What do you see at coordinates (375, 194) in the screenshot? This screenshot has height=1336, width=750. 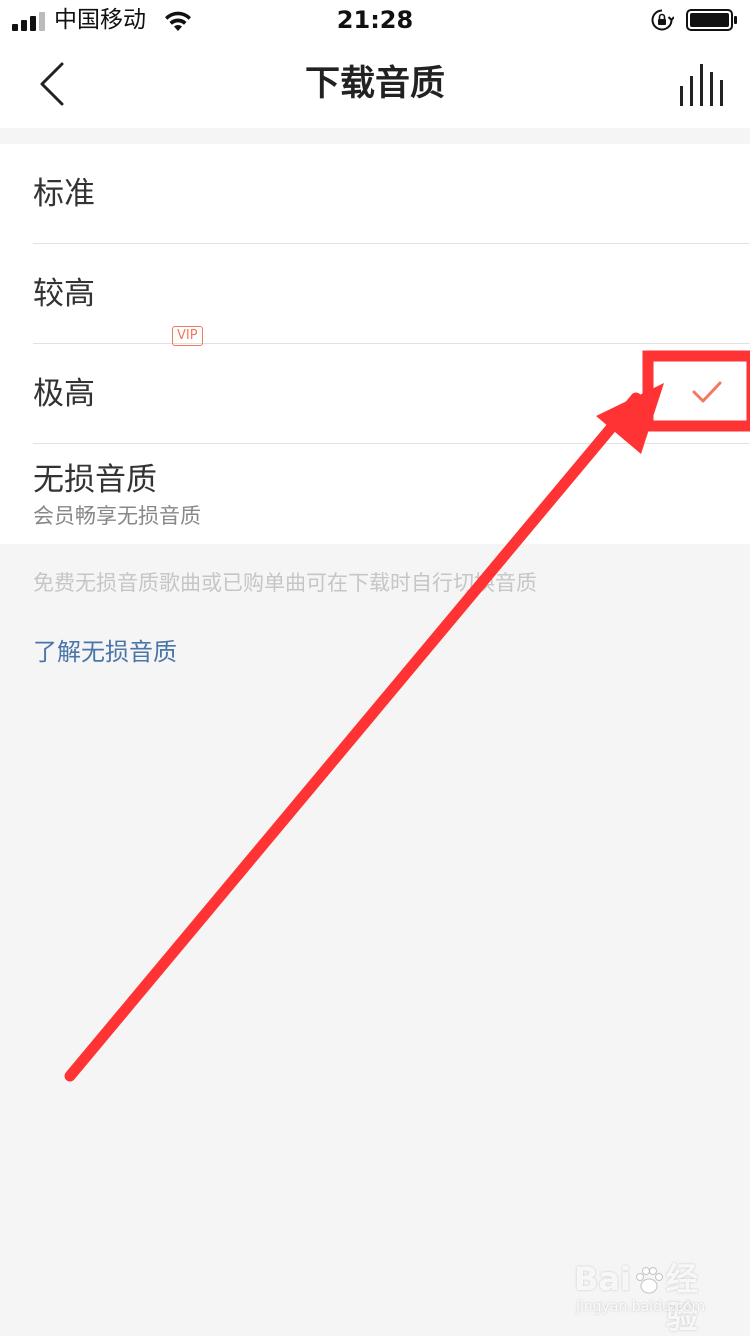 I see `quality-option-standard: 标准` at bounding box center [375, 194].